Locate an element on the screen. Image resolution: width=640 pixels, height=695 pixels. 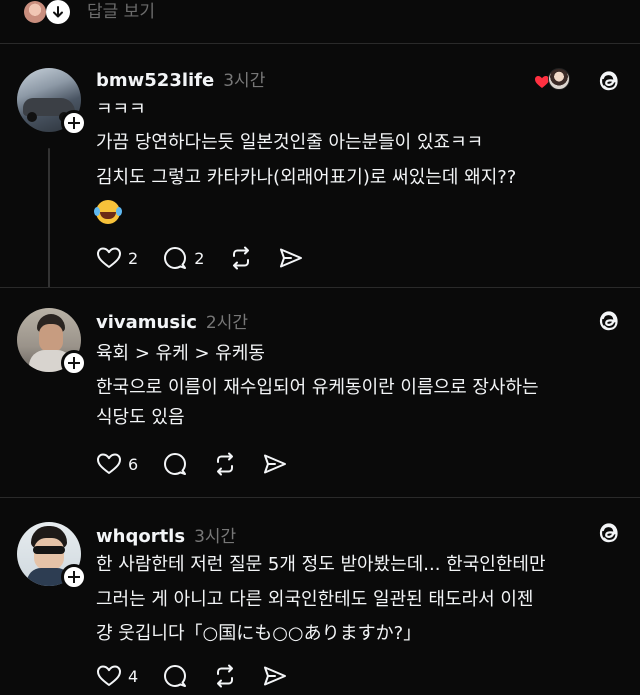
thread-line is located at coordinates (49, 218).